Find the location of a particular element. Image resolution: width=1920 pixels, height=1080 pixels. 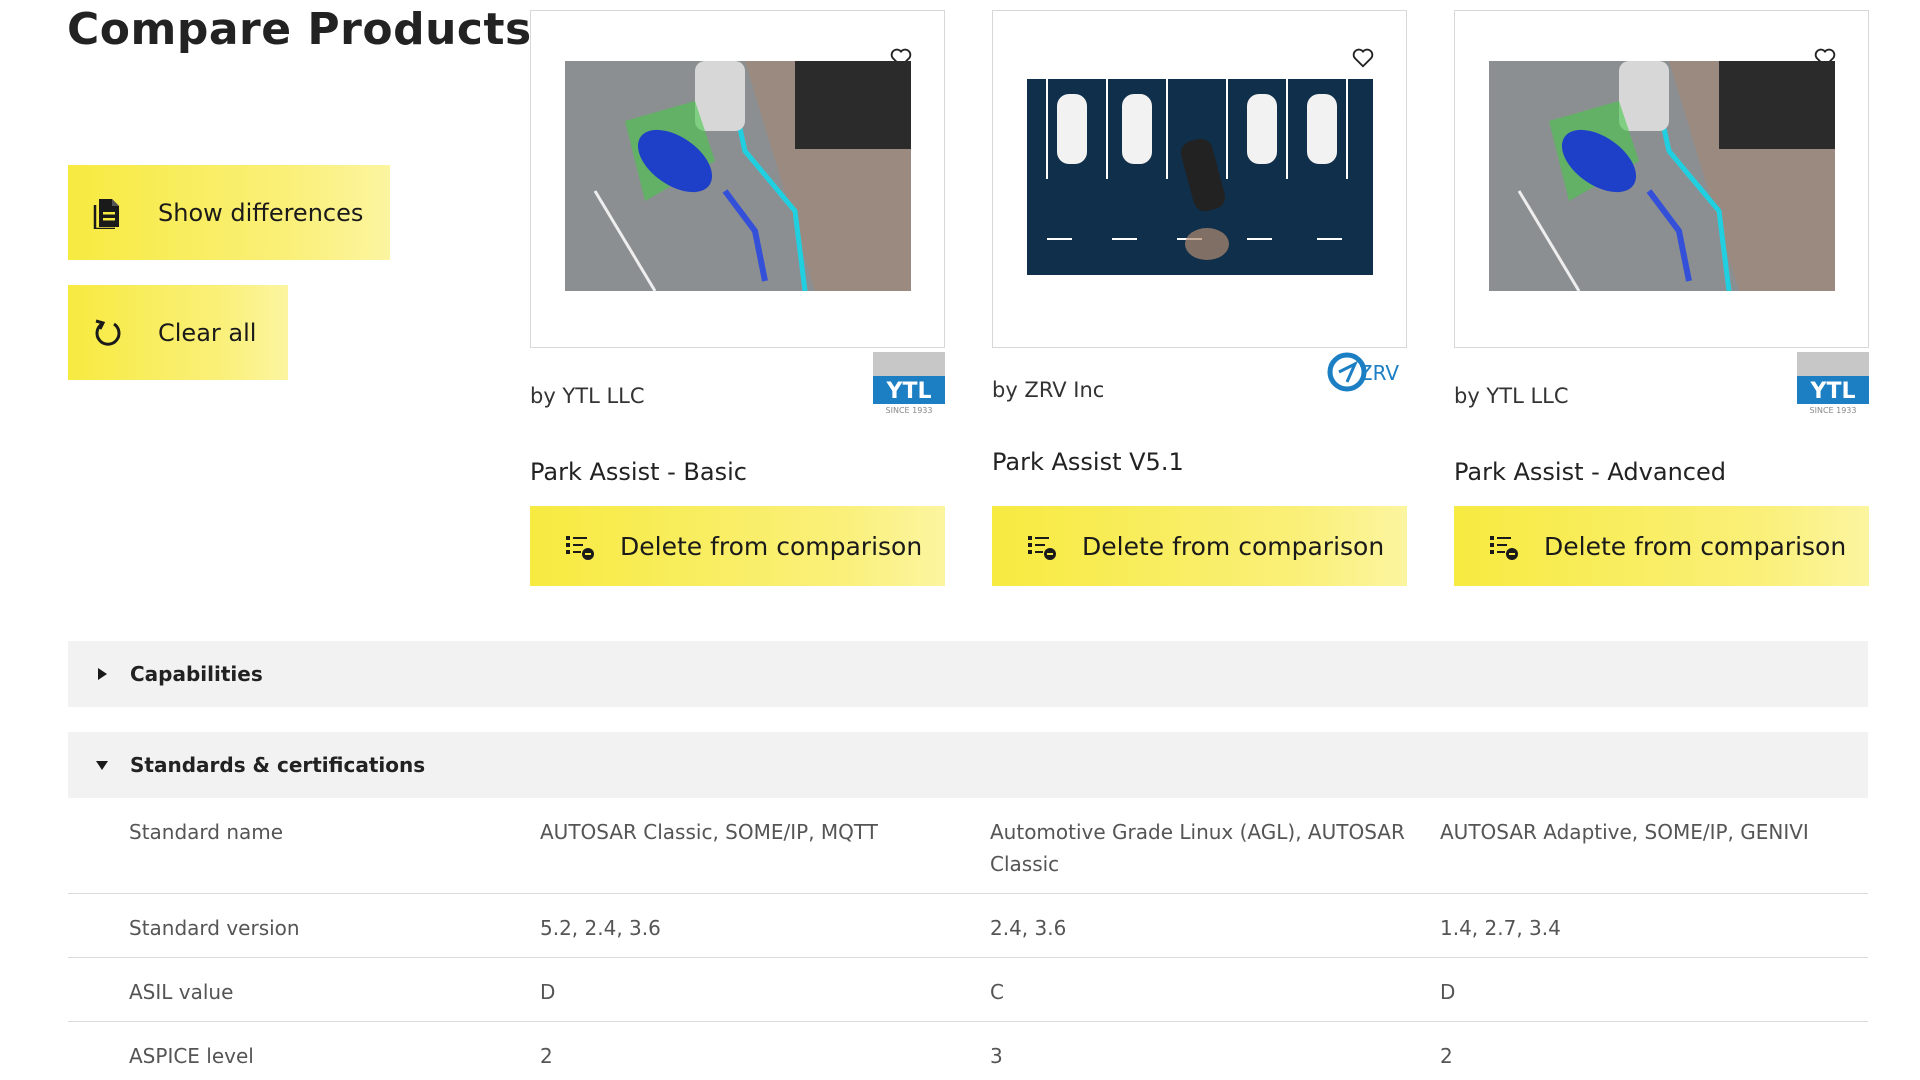

caret-right-icon is located at coordinates (102, 674).